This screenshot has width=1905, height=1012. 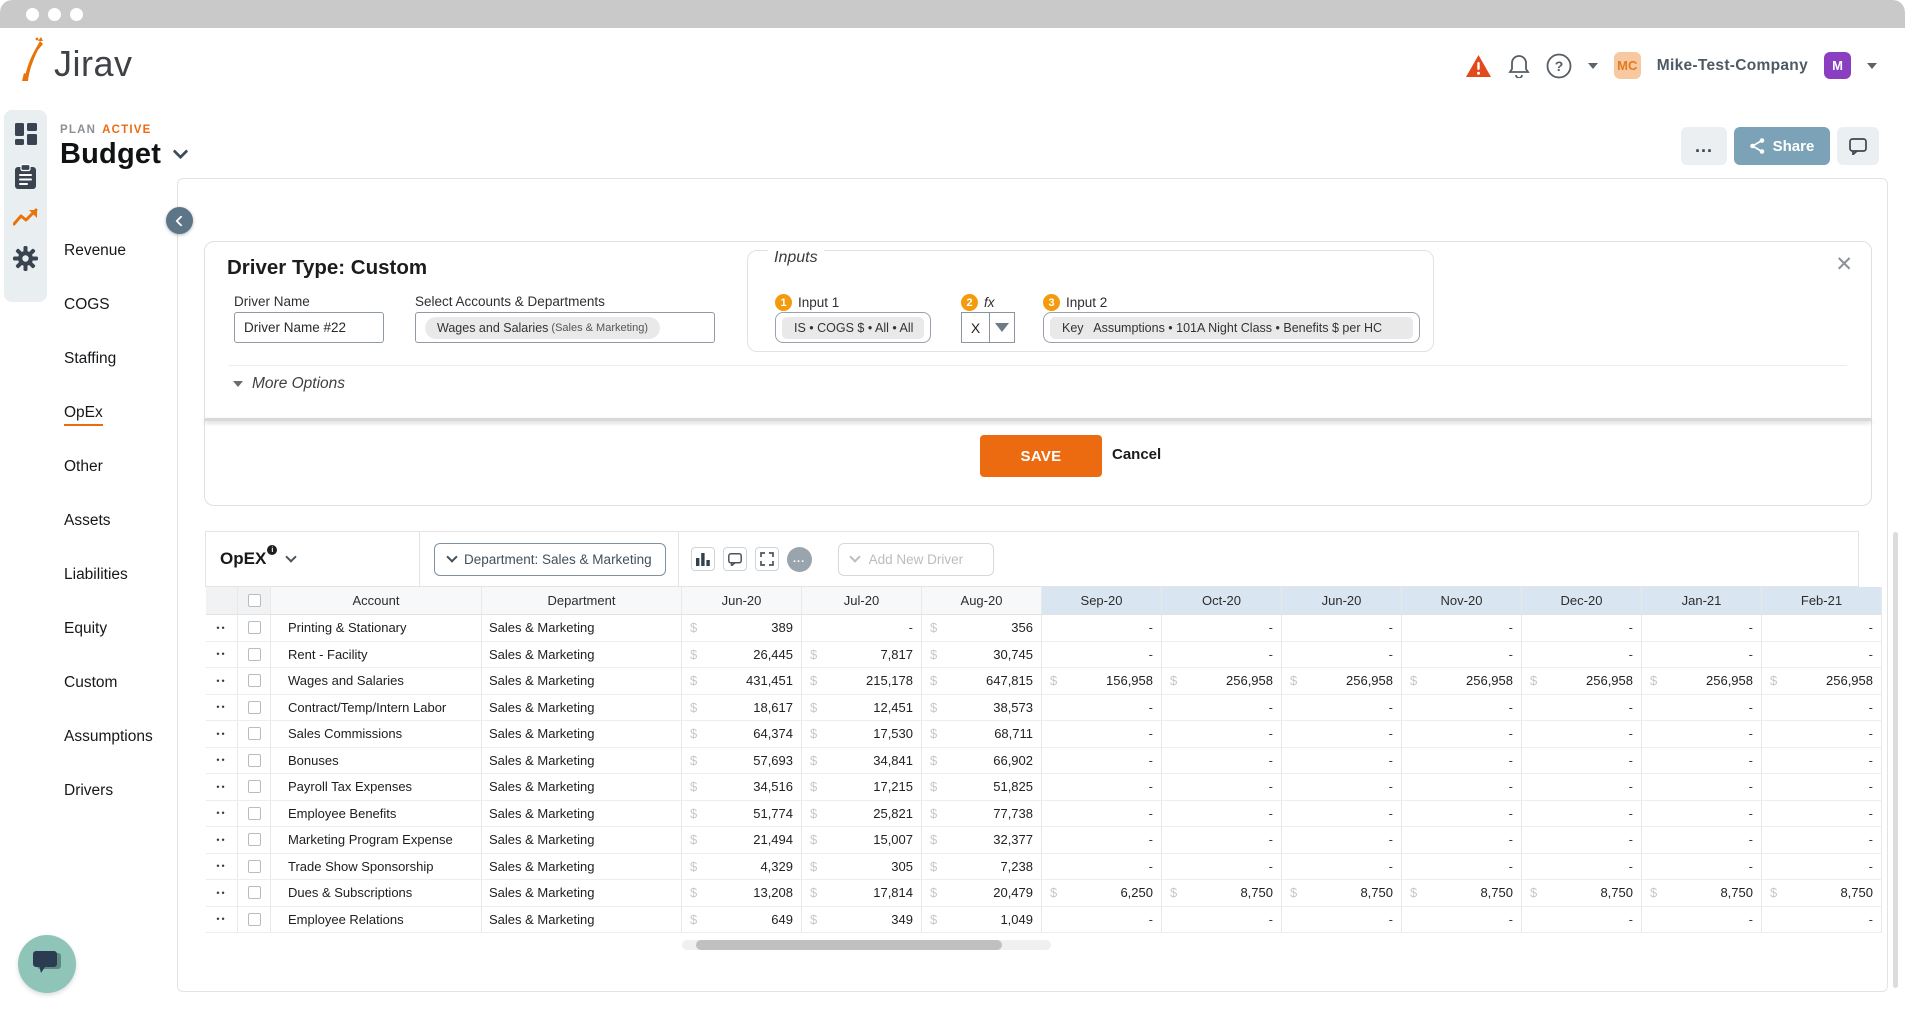 I want to click on column-header-month: Dec-20, so click(x=1582, y=600).